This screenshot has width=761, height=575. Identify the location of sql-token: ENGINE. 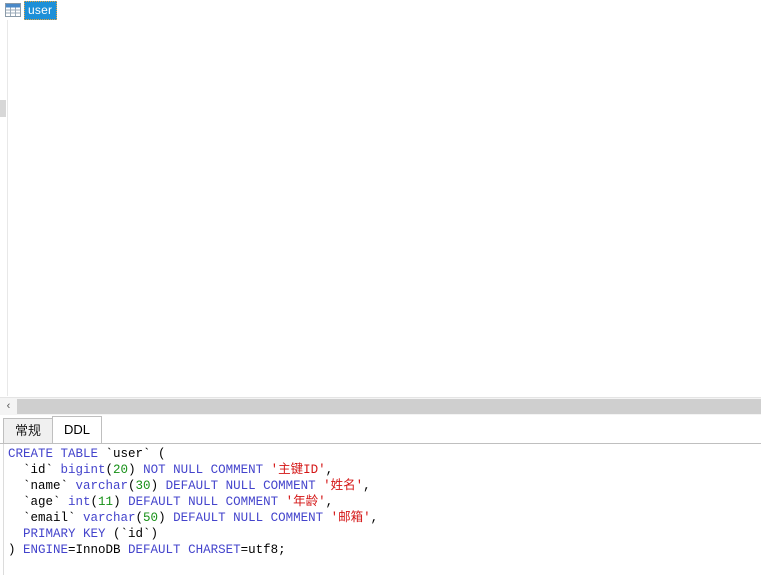
(46, 550).